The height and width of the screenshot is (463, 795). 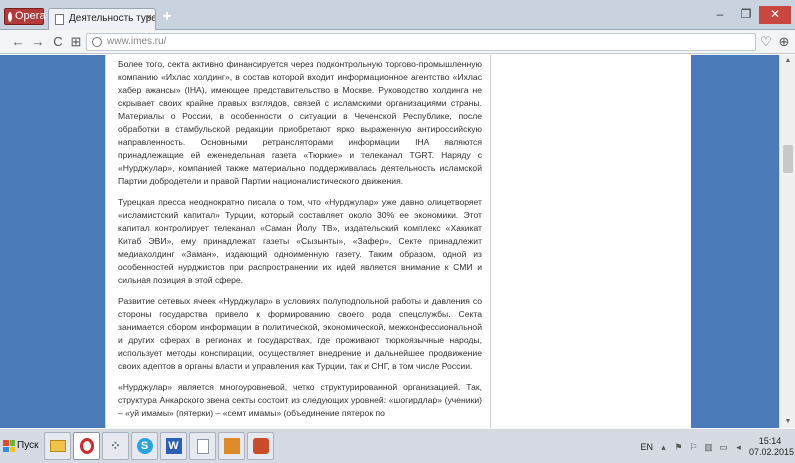 What do you see at coordinates (678, 447) in the screenshot?
I see `flag-icon: ⚑` at bounding box center [678, 447].